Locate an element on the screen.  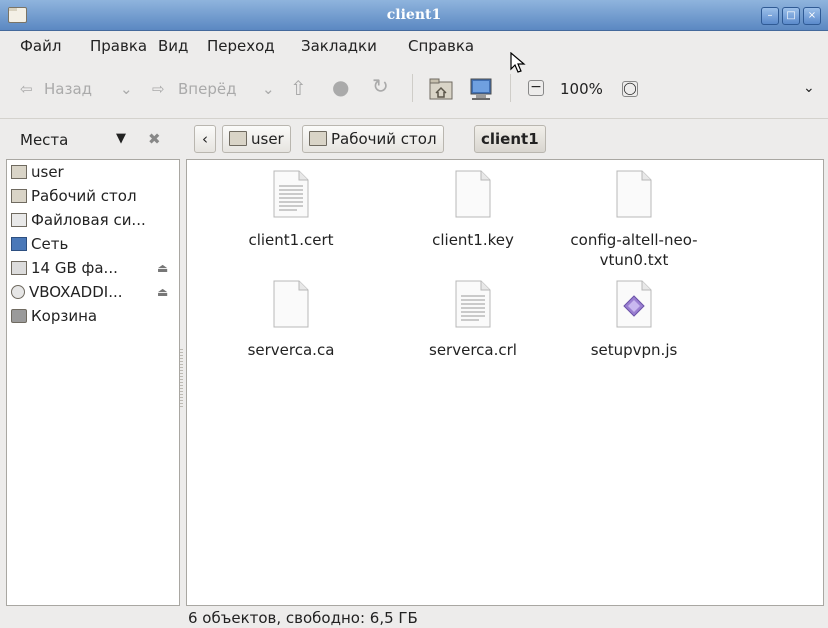
reload-icon: ↻ is located at coordinates (380, 86).